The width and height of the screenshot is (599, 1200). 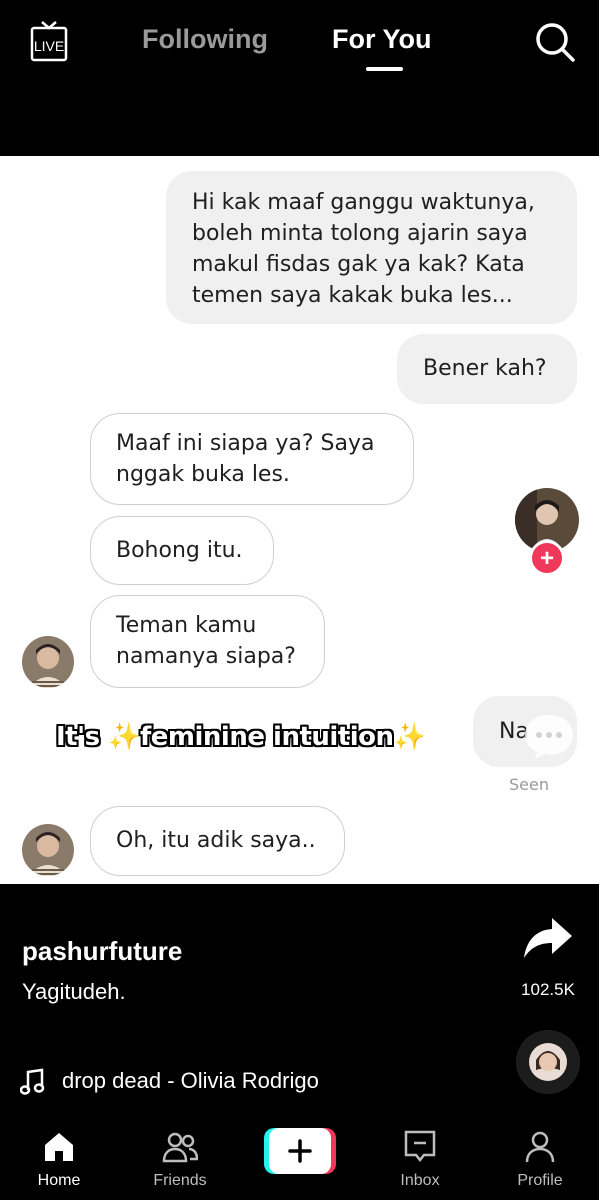 What do you see at coordinates (205, 39) in the screenshot?
I see `tab-following: Following` at bounding box center [205, 39].